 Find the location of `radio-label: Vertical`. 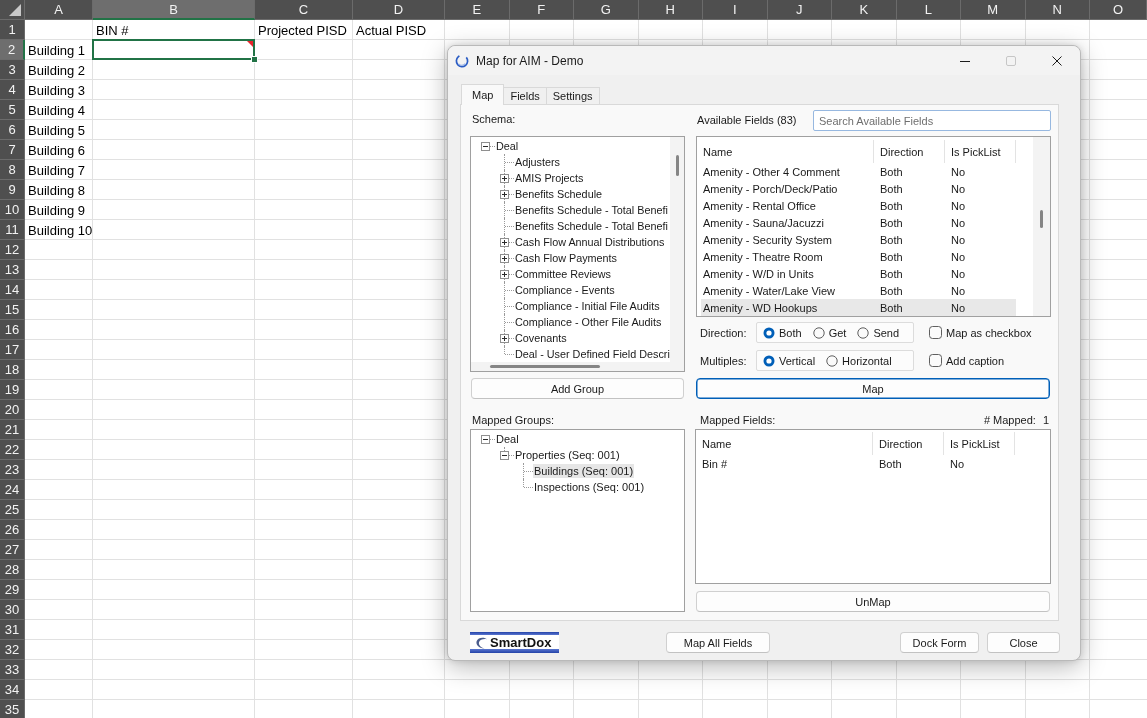

radio-label: Vertical is located at coordinates (797, 360).